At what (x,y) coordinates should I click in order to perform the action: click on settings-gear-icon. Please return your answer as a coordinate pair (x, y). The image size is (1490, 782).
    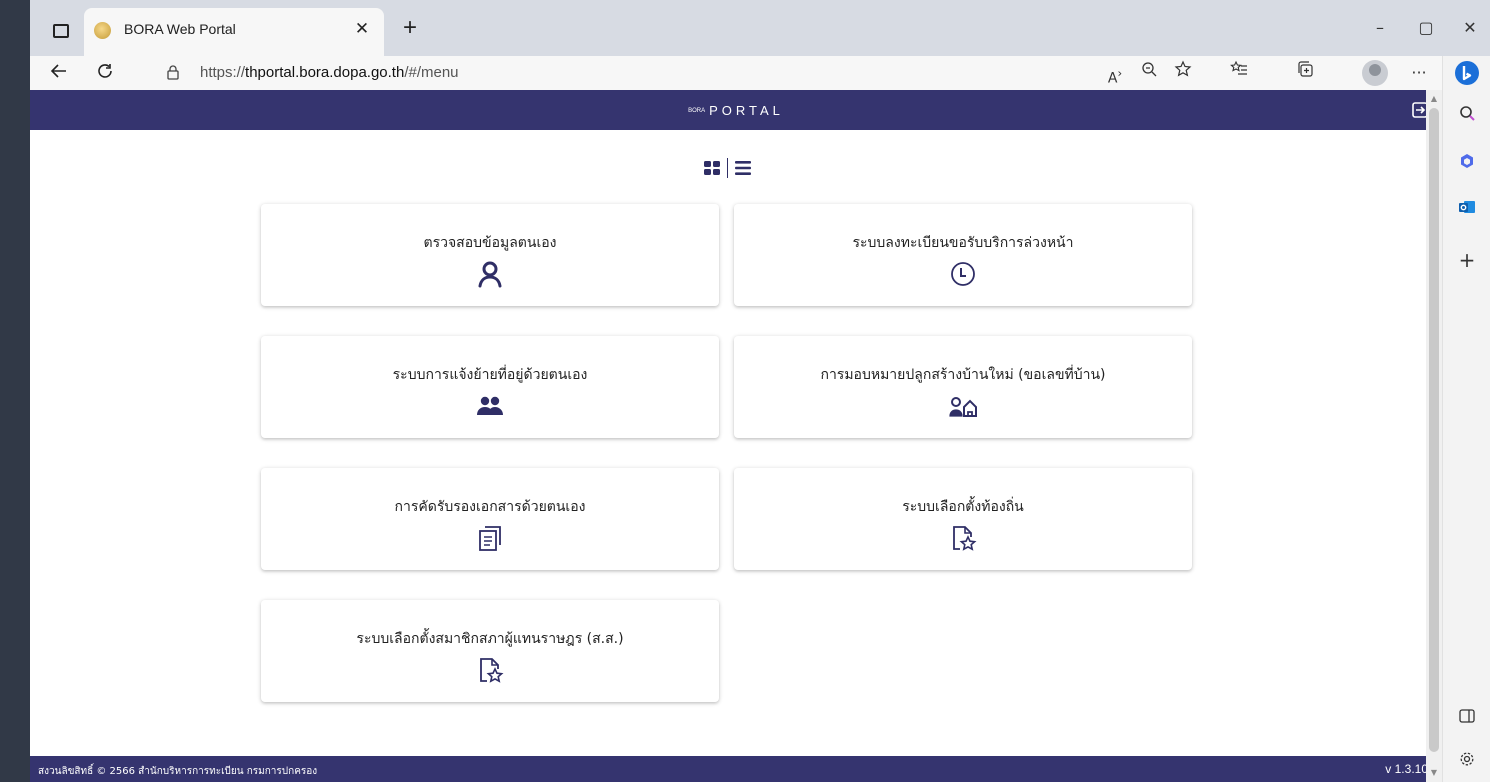
    Looking at the image, I should click on (1467, 762).